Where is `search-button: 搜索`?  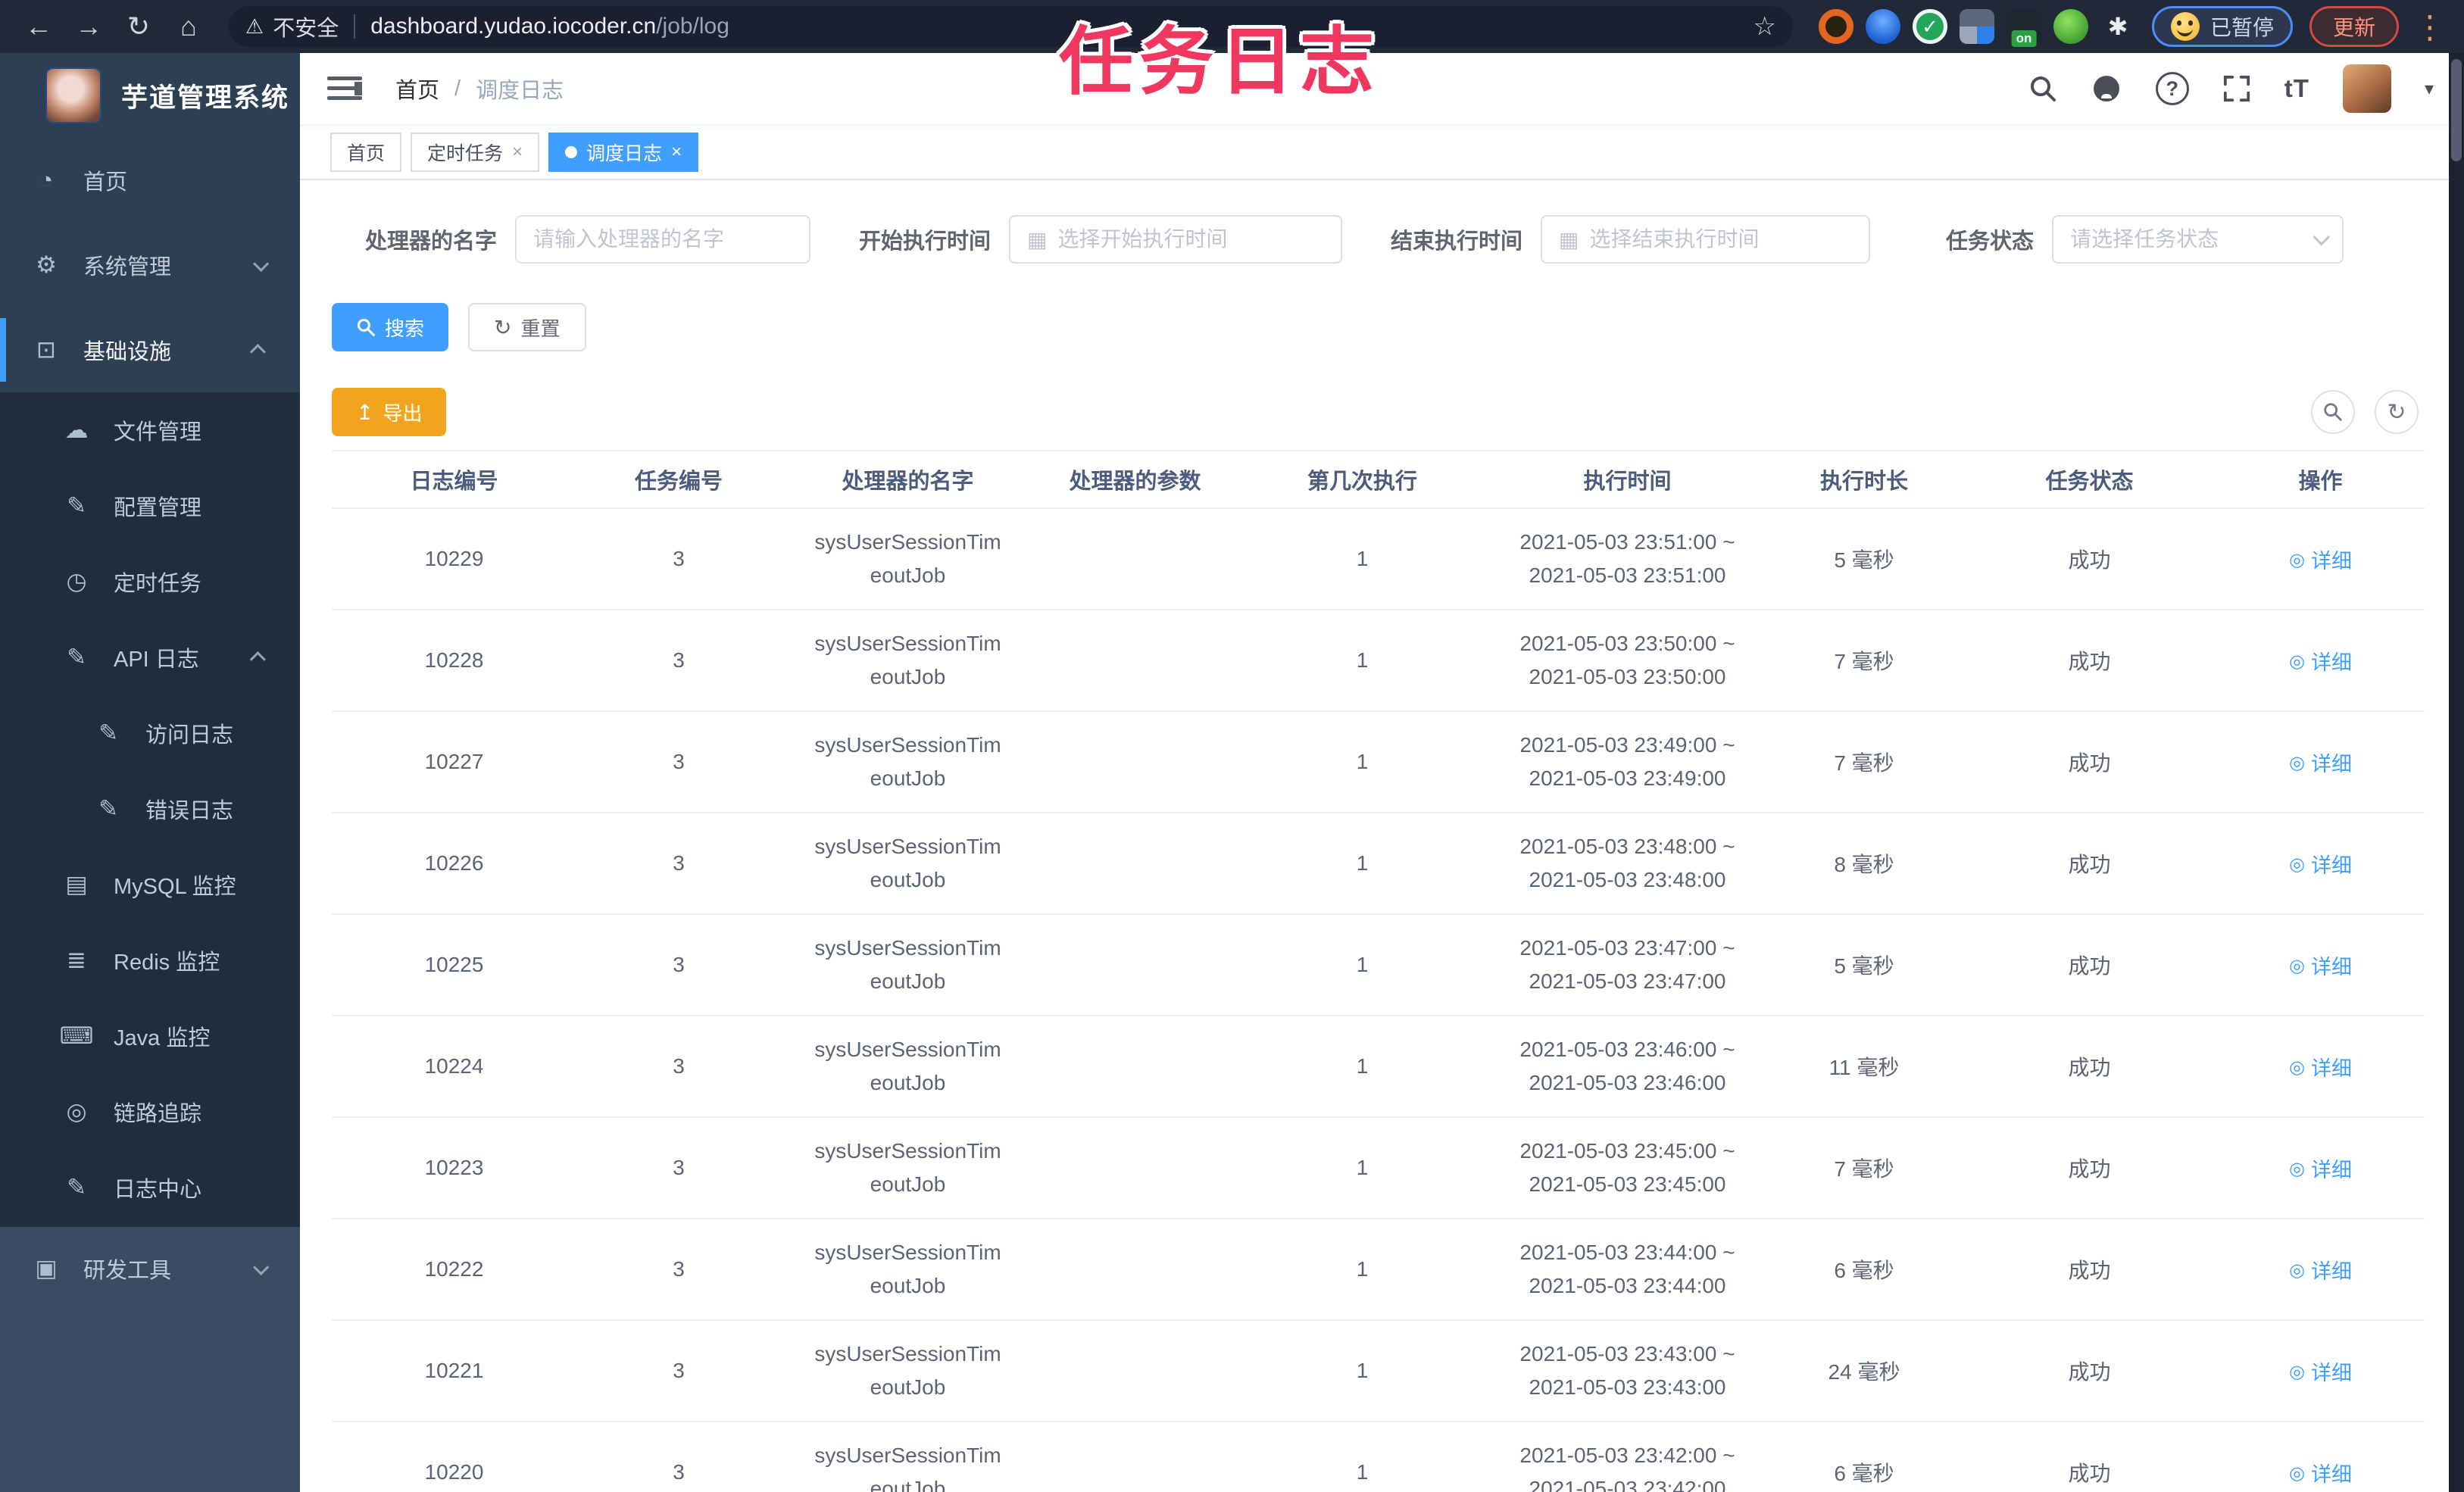
search-button: 搜索 is located at coordinates (390, 327).